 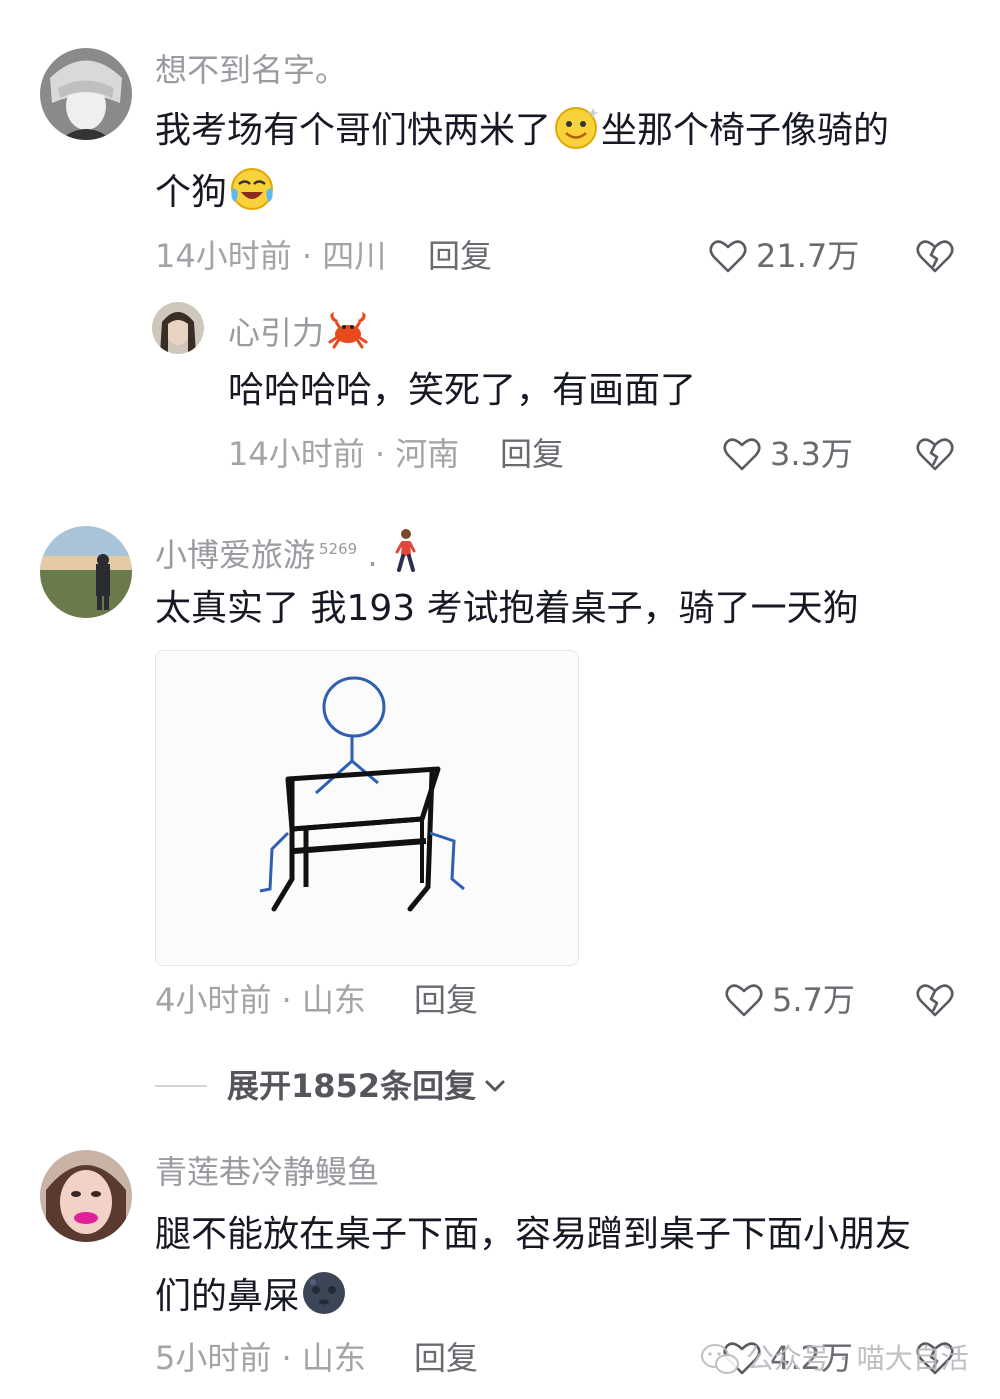 I want to click on comment-meta: 14小时前 · 河南, so click(x=344, y=454).